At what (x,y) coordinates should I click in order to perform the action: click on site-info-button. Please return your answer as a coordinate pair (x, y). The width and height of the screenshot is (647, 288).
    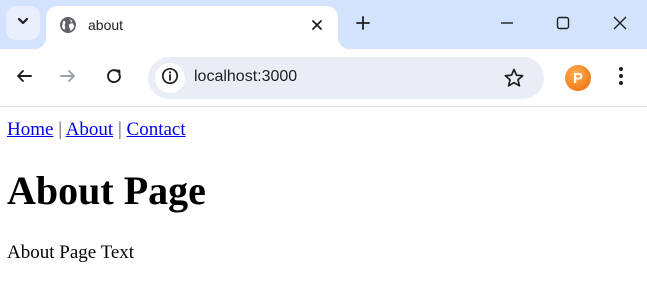
    Looking at the image, I should click on (170, 78).